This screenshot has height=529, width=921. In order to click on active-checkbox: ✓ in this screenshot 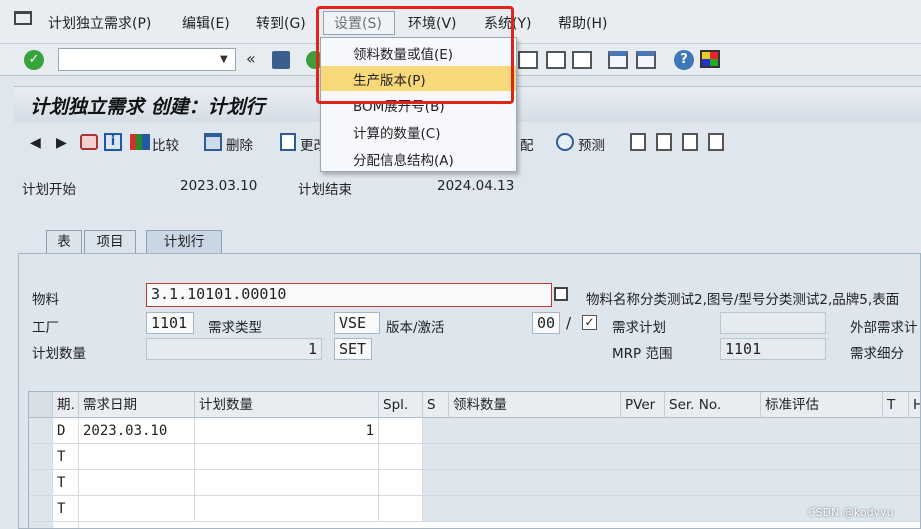, I will do `click(589, 322)`.